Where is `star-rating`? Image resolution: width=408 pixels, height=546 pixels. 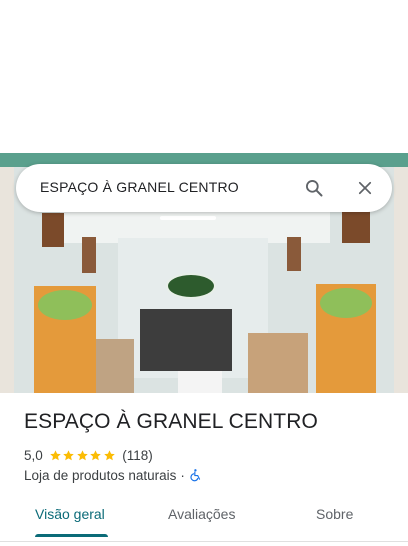 star-rating is located at coordinates (83, 455).